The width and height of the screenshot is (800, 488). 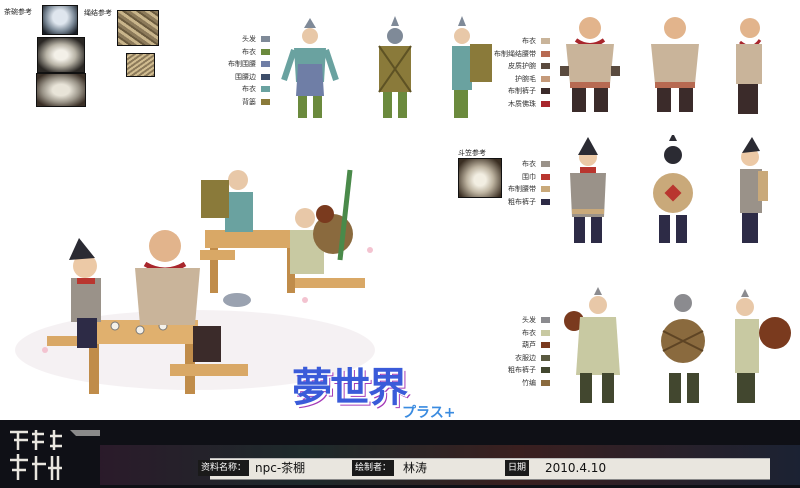 I want to click on author-field-label: 绘制者：, so click(x=373, y=468).